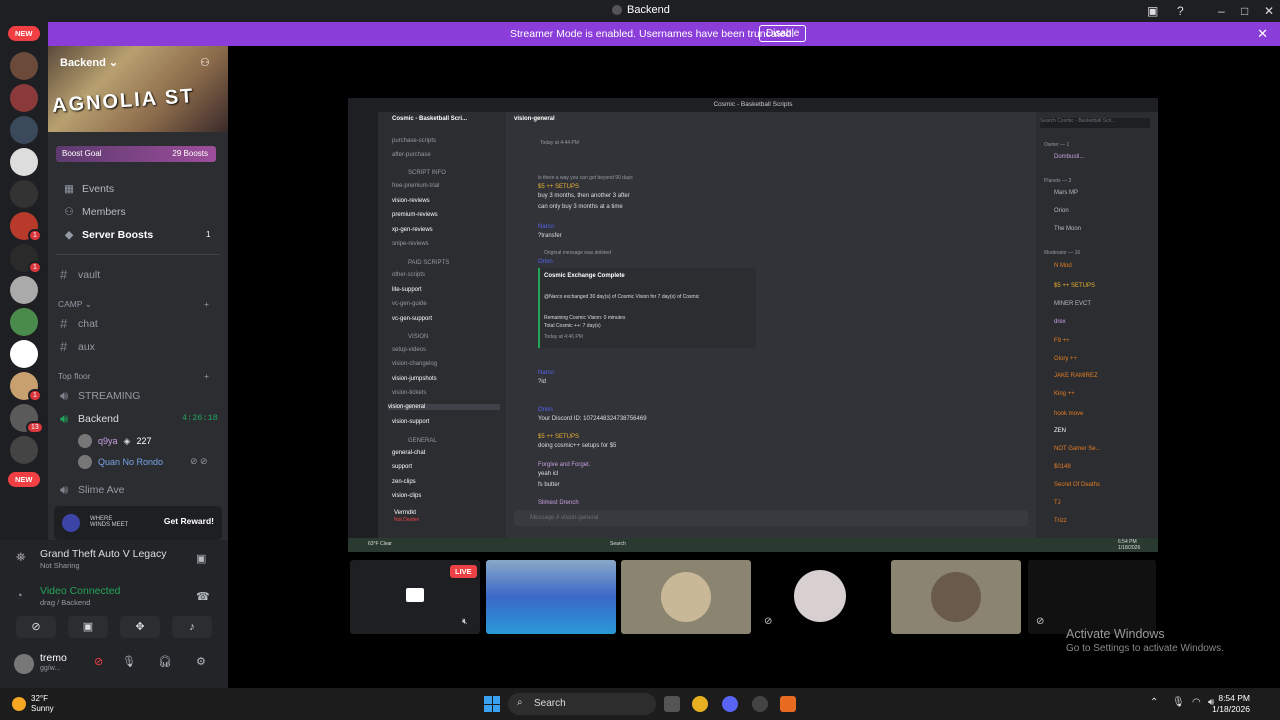 This screenshot has width=1280, height=720. What do you see at coordinates (404, 482) in the screenshot?
I see `inner-channel: zen-clips` at bounding box center [404, 482].